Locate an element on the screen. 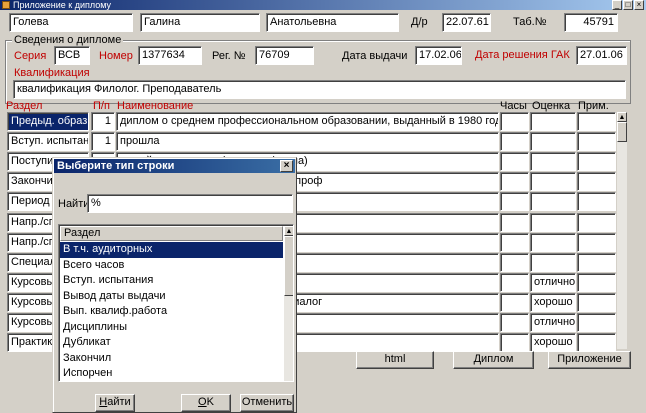 This screenshot has width=646, height=413. list-item: Закончил is located at coordinates (171, 359).